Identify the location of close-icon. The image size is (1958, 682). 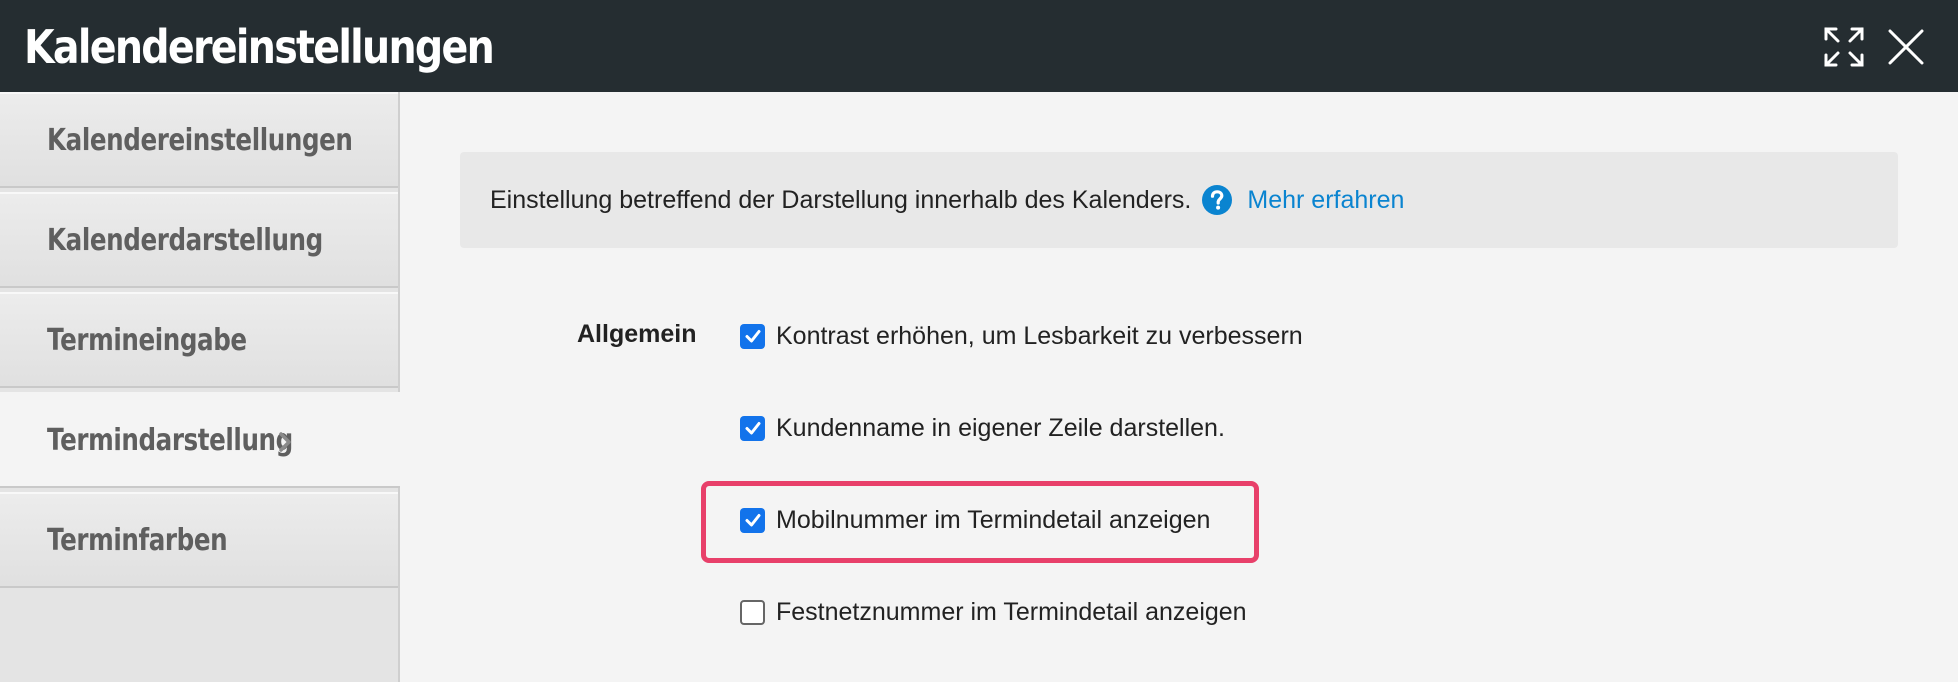
(1906, 47).